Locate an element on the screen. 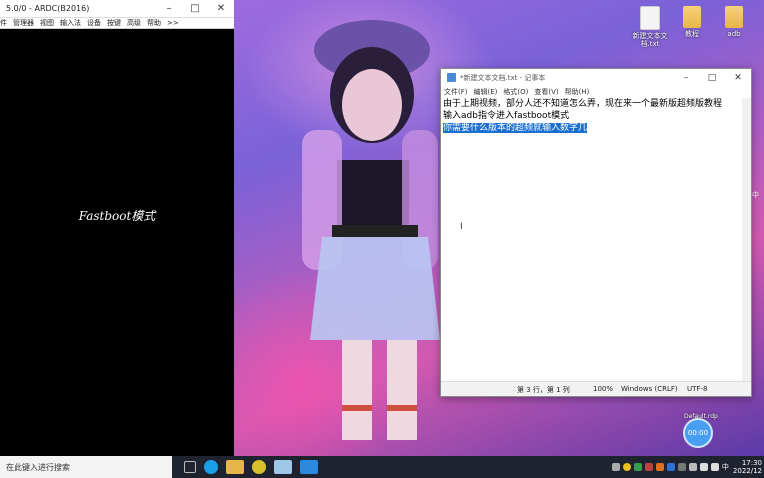  desktop-icon-label: 教程 is located at coordinates (692, 34).